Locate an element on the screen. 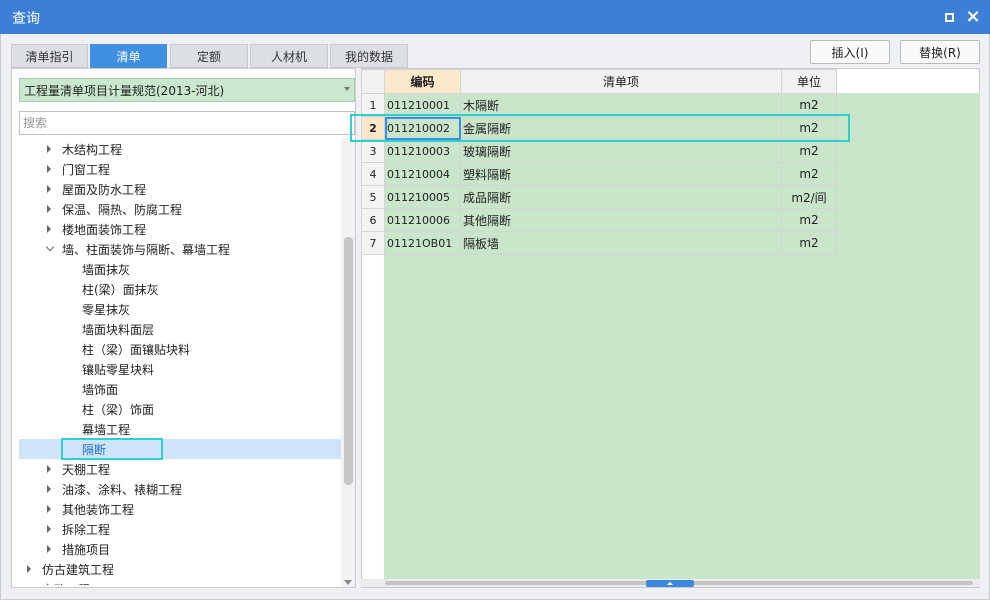 This screenshot has height=600, width=990. cell-item: 隔板墙 is located at coordinates (621, 243).